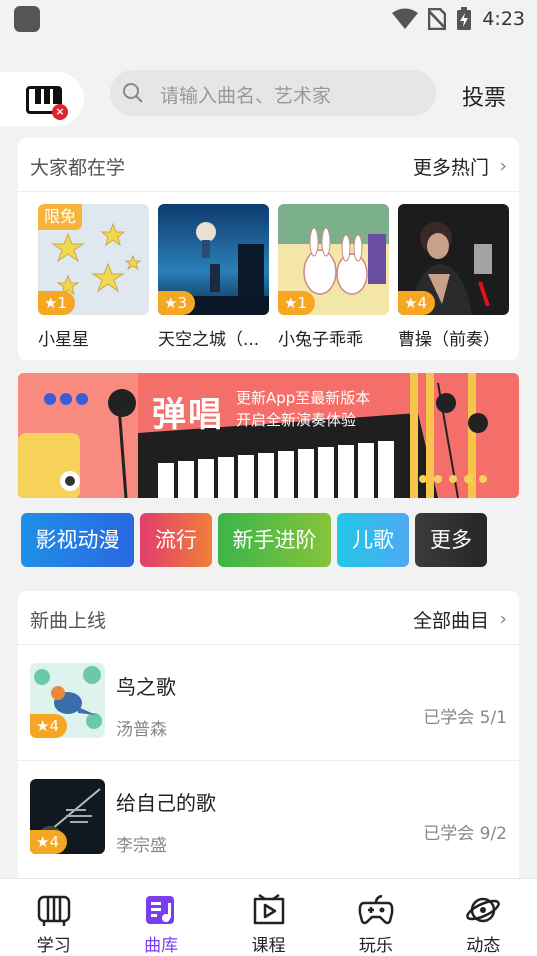 The width and height of the screenshot is (537, 956). What do you see at coordinates (296, 420) in the screenshot?
I see `banner-line2: 开启全新演奏体验` at bounding box center [296, 420].